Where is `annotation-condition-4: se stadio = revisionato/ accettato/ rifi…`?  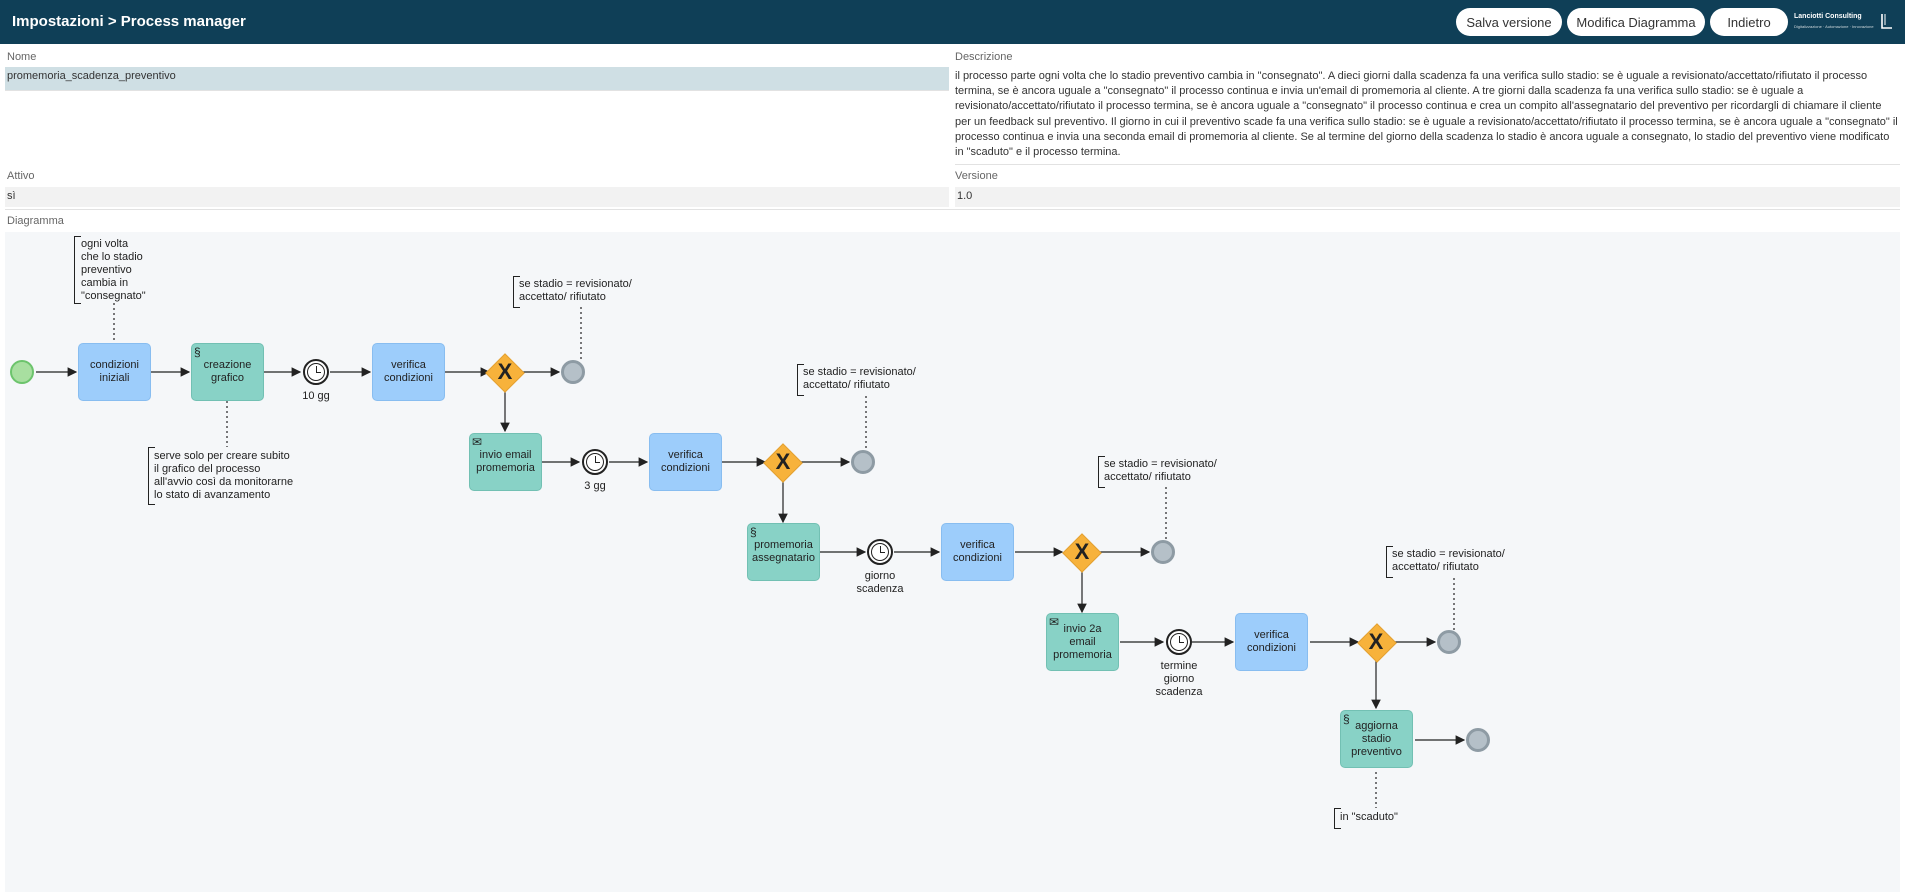 annotation-condition-4: se stadio = revisionato/ accettato/ rifi… is located at coordinates (1448, 560).